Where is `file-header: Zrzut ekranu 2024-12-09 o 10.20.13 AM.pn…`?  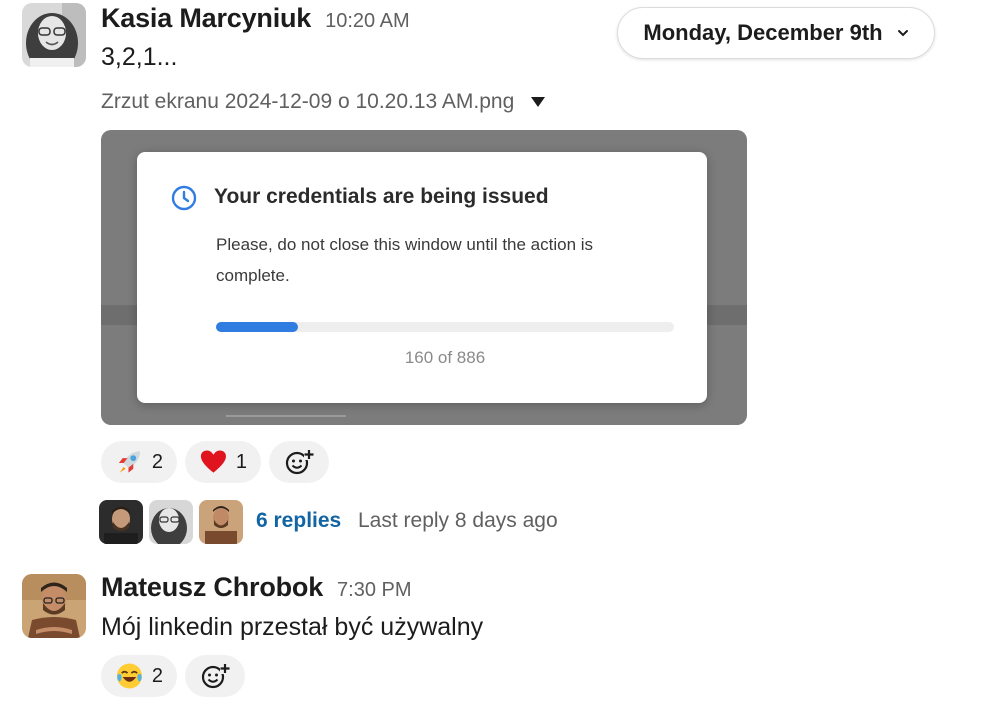 file-header: Zrzut ekranu 2024-12-09 o 10.20.13 AM.pn… is located at coordinates (323, 102).